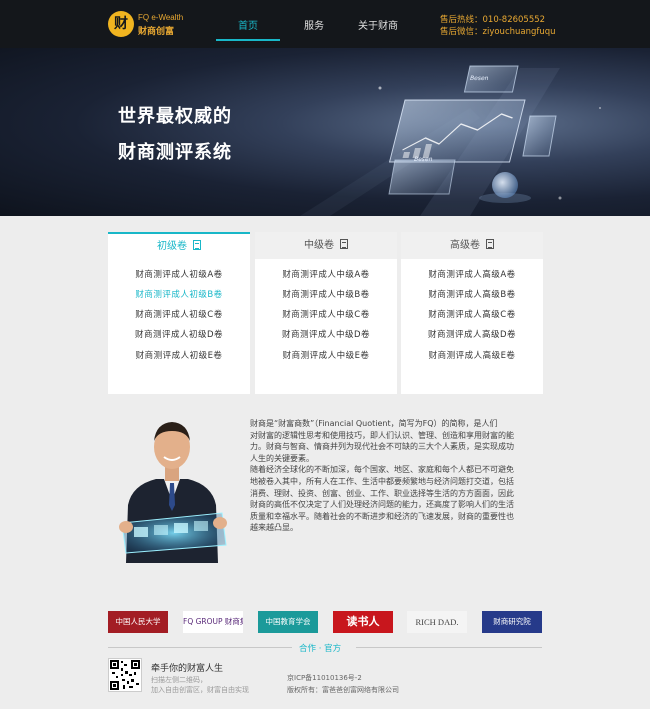  What do you see at coordinates (493, 20) in the screenshot?
I see `hotline-text: 售后热线：010-82605552` at bounding box center [493, 20].